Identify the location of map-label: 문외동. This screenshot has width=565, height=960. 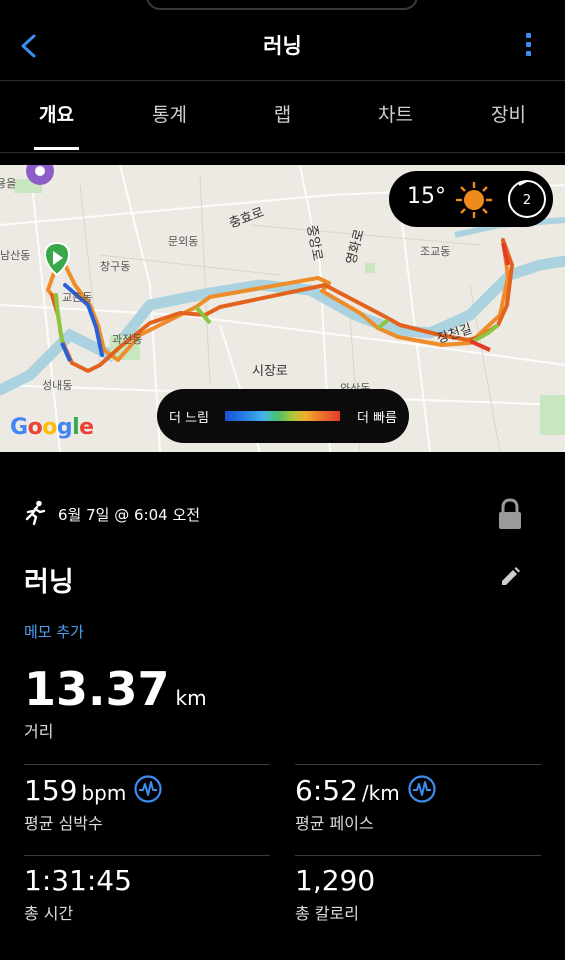
(183, 241).